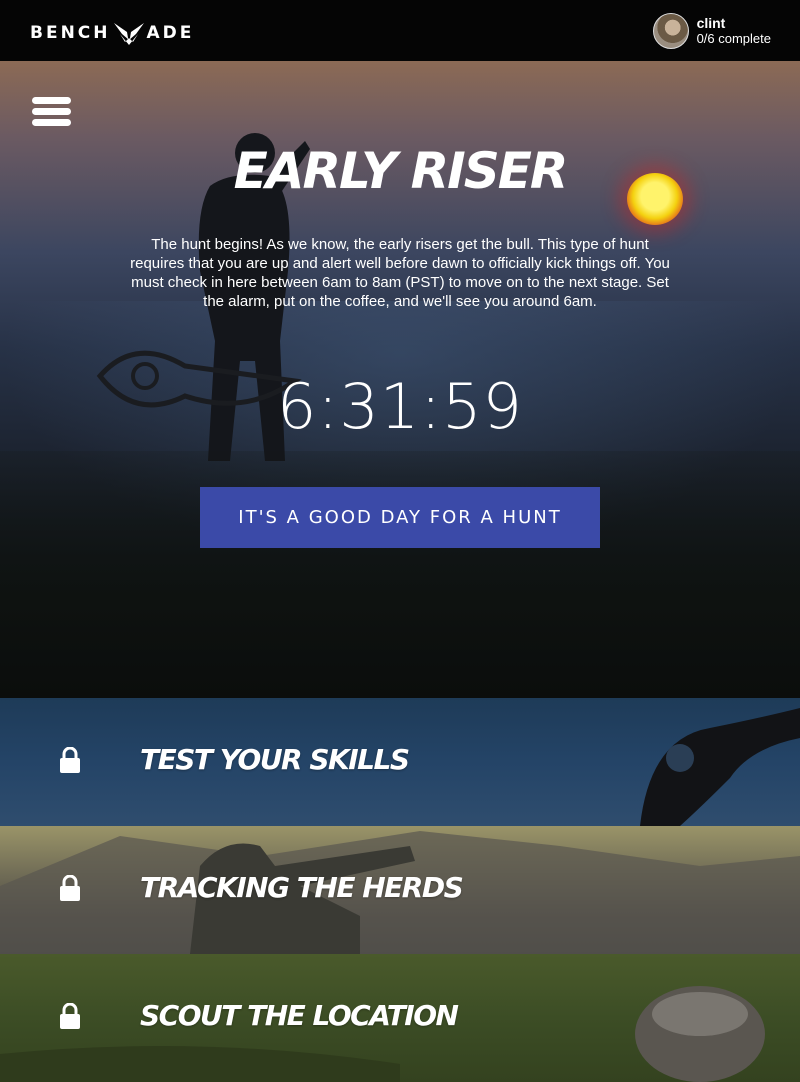 Image resolution: width=800 pixels, height=1082 pixels. Describe the element at coordinates (733, 38) in the screenshot. I see `user-progress: 0/6 complete` at that location.